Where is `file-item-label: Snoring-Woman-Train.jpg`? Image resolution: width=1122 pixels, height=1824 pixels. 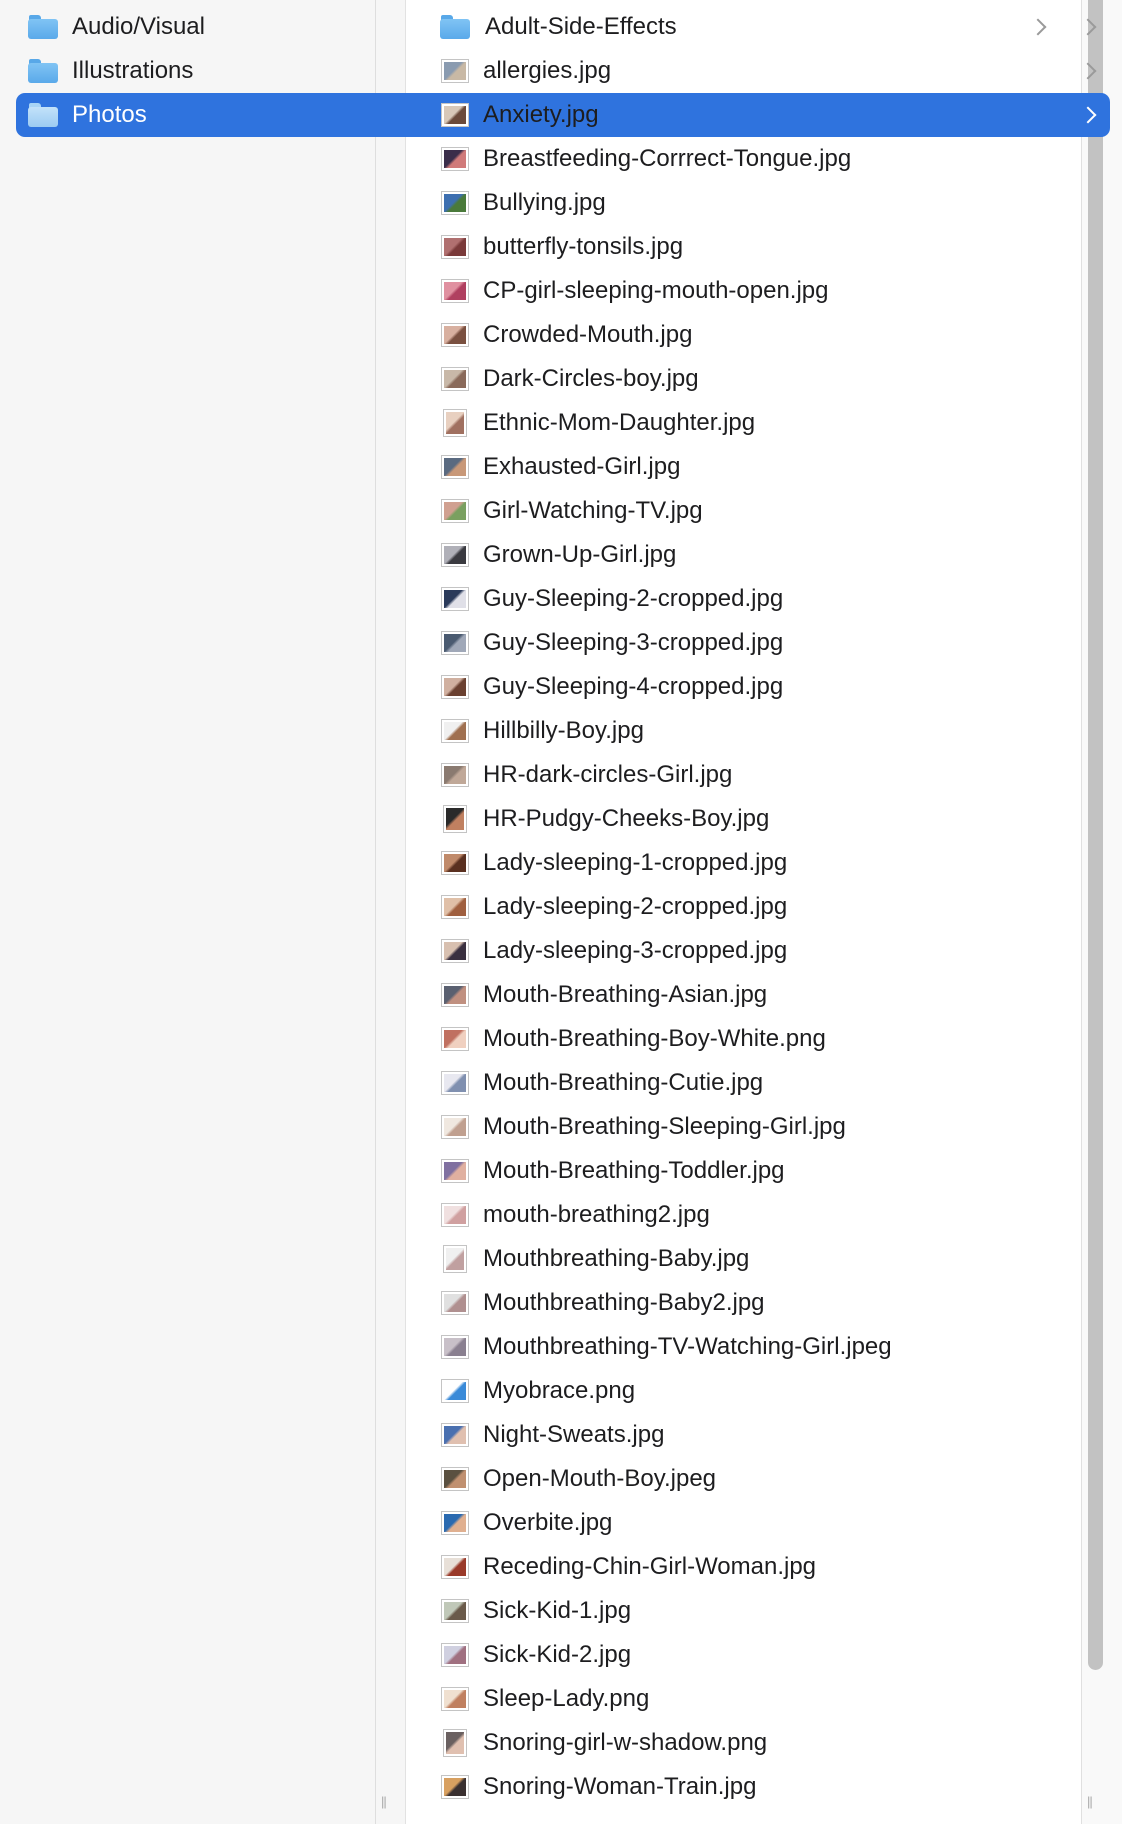 file-item-label: Snoring-Woman-Train.jpg is located at coordinates (620, 1786).